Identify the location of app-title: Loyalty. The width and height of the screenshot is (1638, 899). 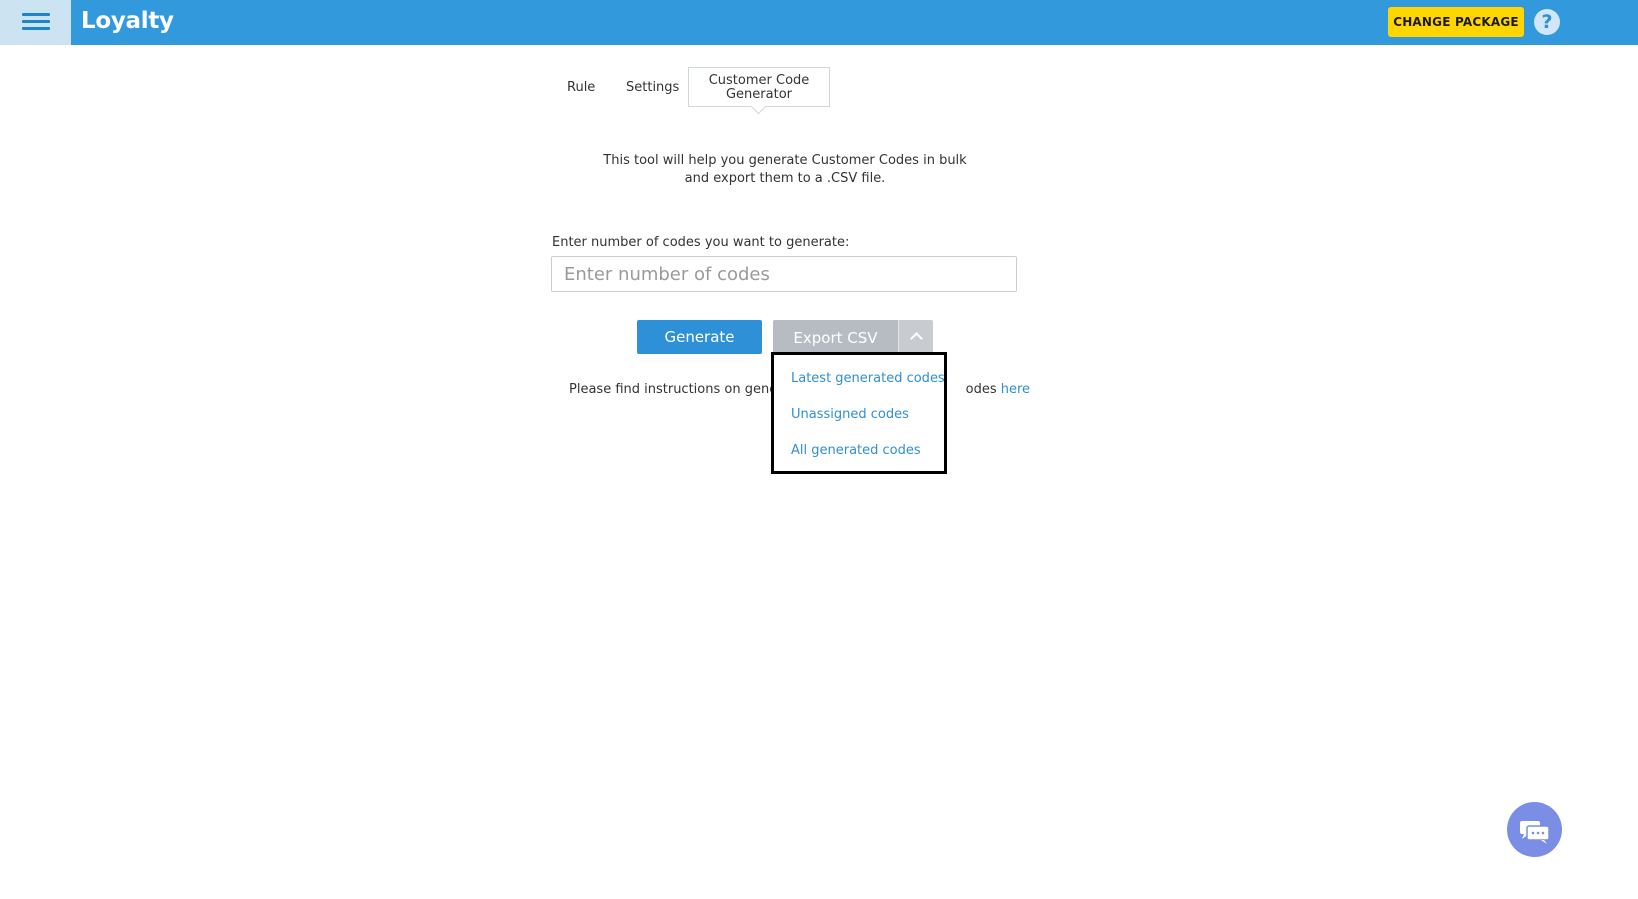
(127, 21).